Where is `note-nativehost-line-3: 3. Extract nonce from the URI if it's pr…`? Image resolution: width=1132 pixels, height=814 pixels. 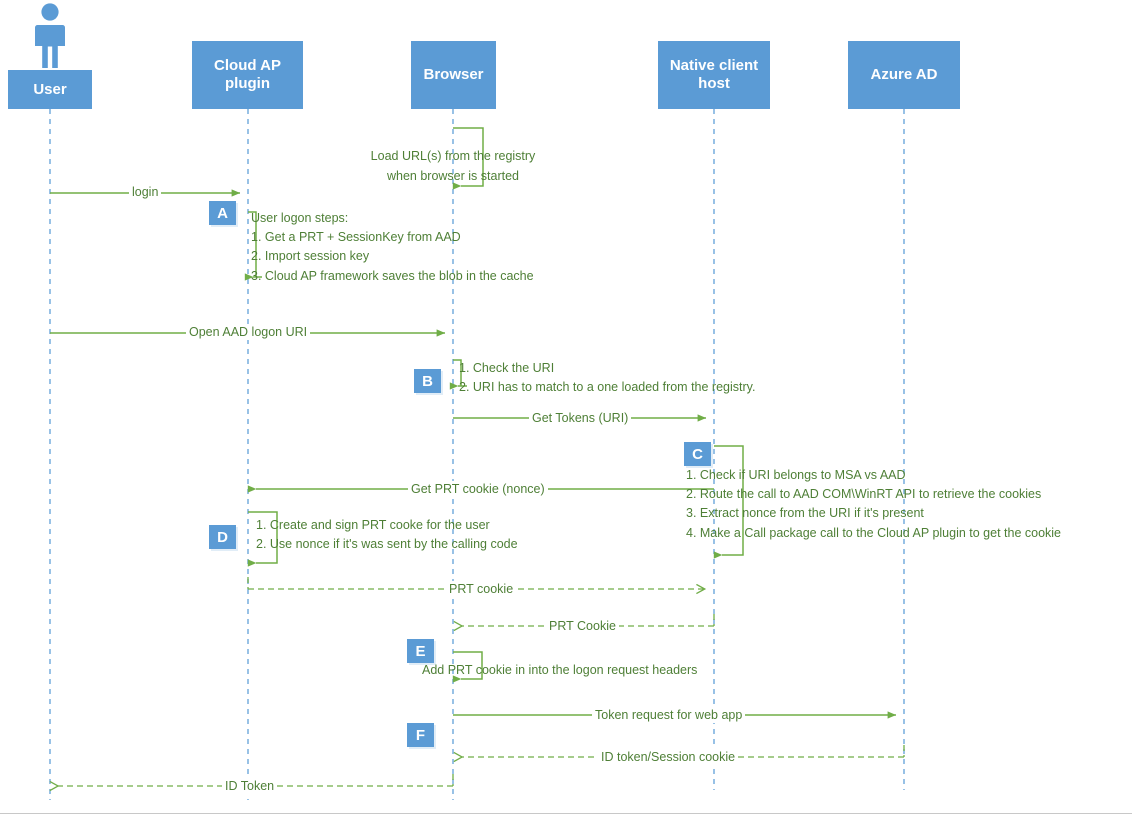
note-nativehost-line-3: 3. Extract nonce from the URI if it's pr… is located at coordinates (805, 513).